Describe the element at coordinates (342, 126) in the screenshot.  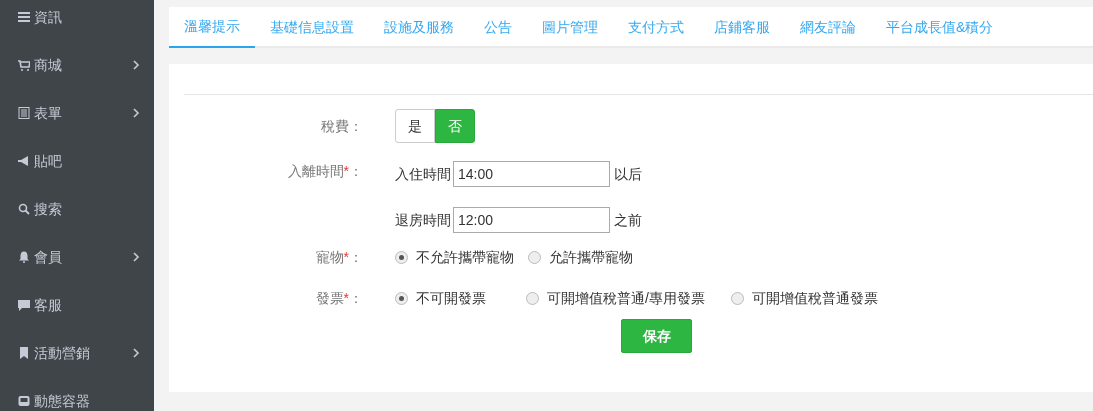
I see `field-label: 稅費：` at that location.